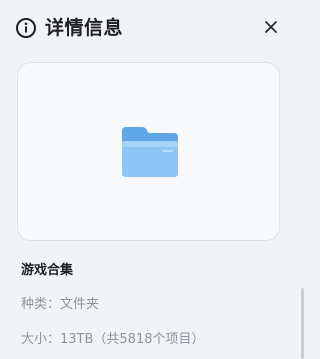 Image resolution: width=320 pixels, height=359 pixels. What do you see at coordinates (84, 28) in the screenshot?
I see `panel-title: 详情信息` at bounding box center [84, 28].